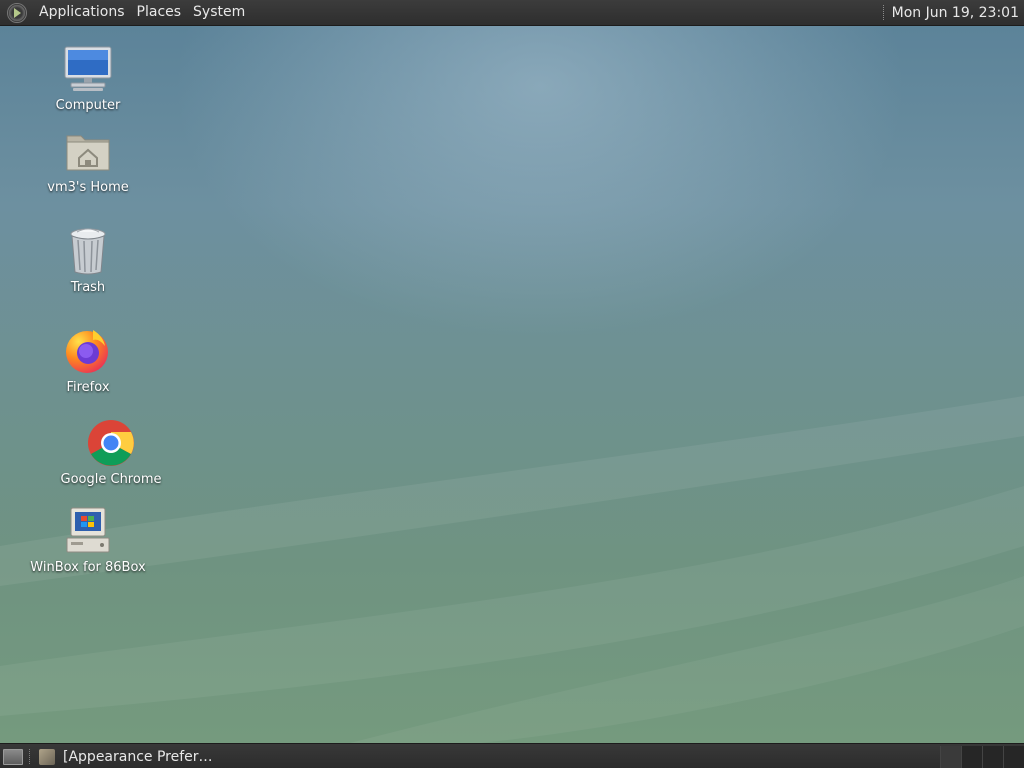  Describe the element at coordinates (111, 479) in the screenshot. I see `desktop-icon-label: Google Chrome` at that location.